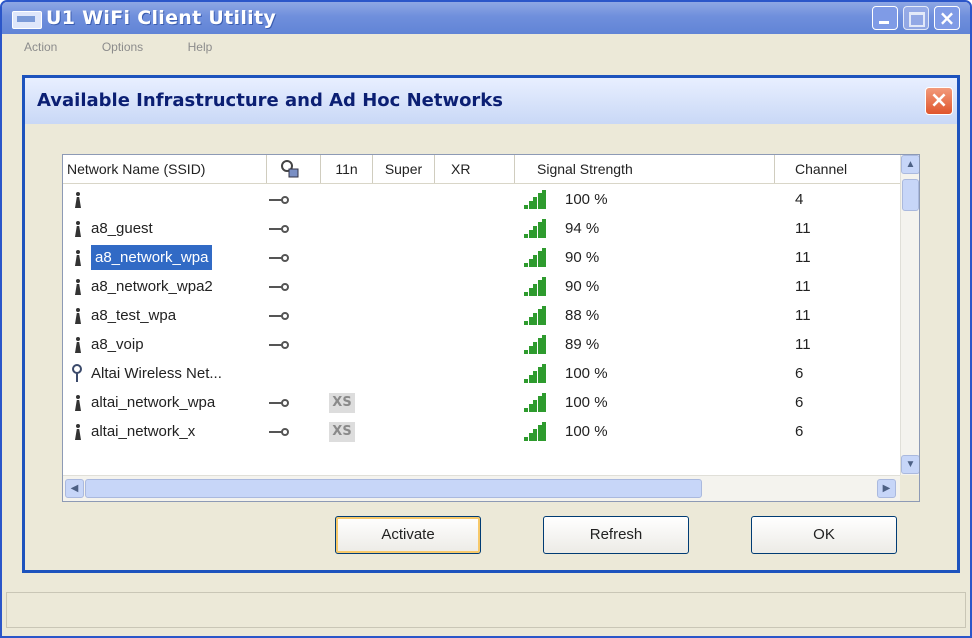 This screenshot has height=638, width=972. Describe the element at coordinates (481, 315) in the screenshot. I see `network-row: a8_test_wpa 88 % 11` at that location.